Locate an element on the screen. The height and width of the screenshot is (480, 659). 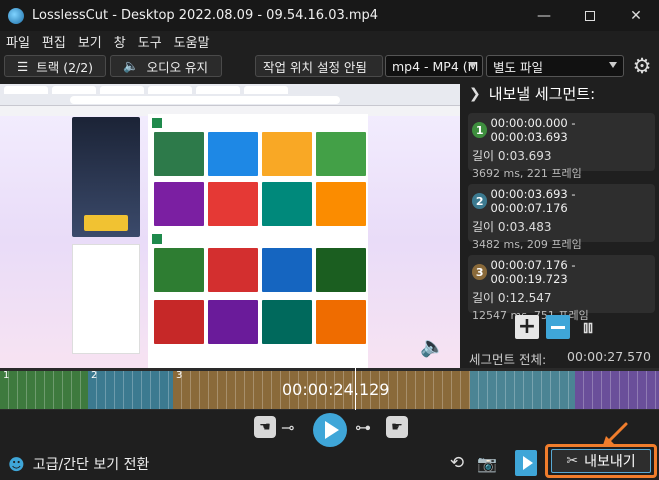
minus-icon is located at coordinates (558, 327).